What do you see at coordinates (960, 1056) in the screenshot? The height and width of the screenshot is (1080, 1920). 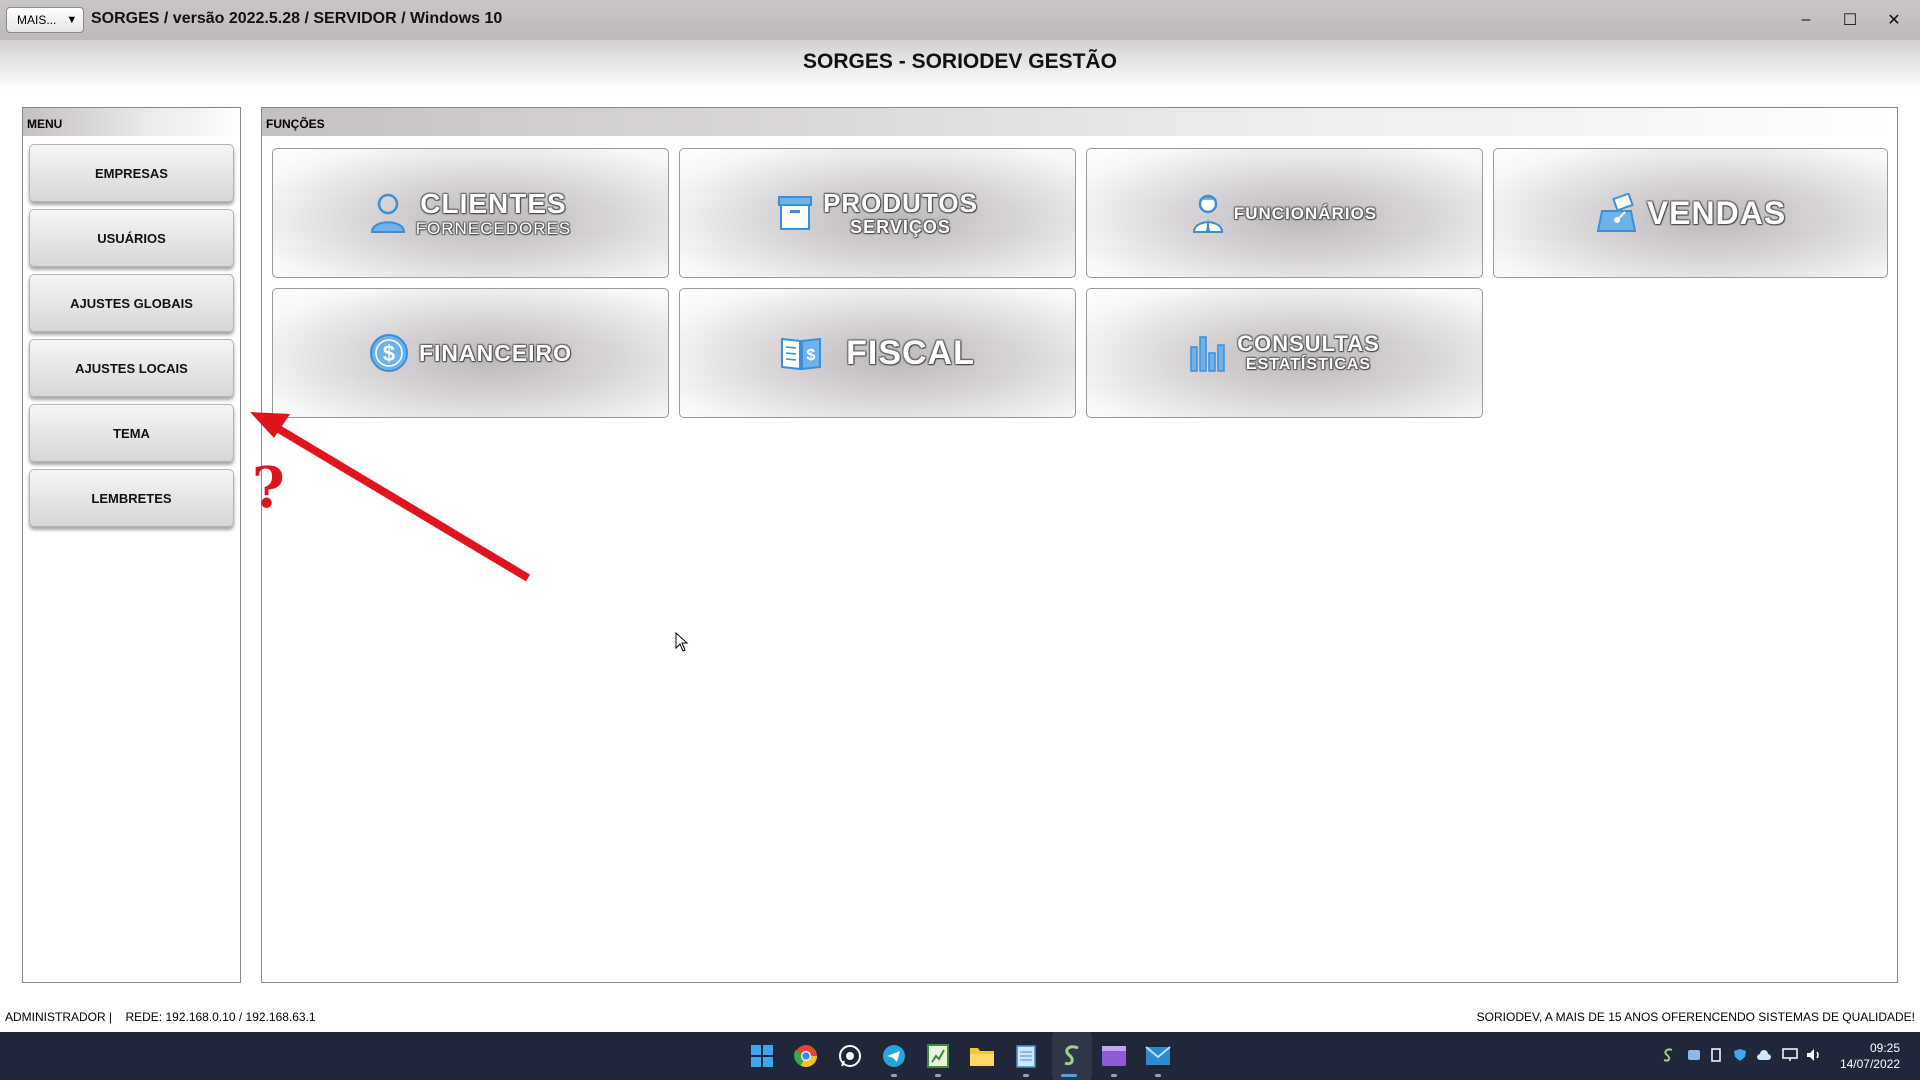 I see `taskbar` at bounding box center [960, 1056].